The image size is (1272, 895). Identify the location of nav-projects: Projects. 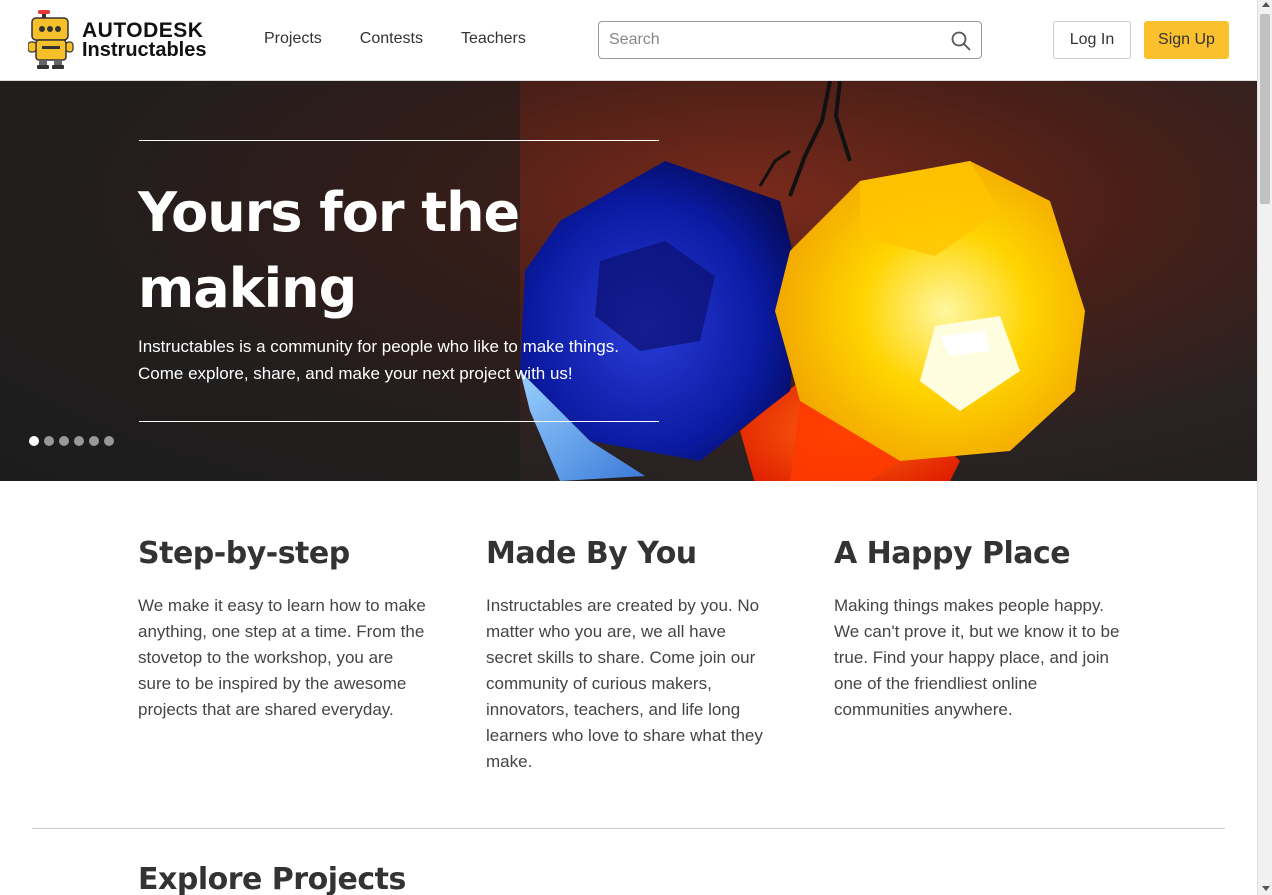
(293, 39).